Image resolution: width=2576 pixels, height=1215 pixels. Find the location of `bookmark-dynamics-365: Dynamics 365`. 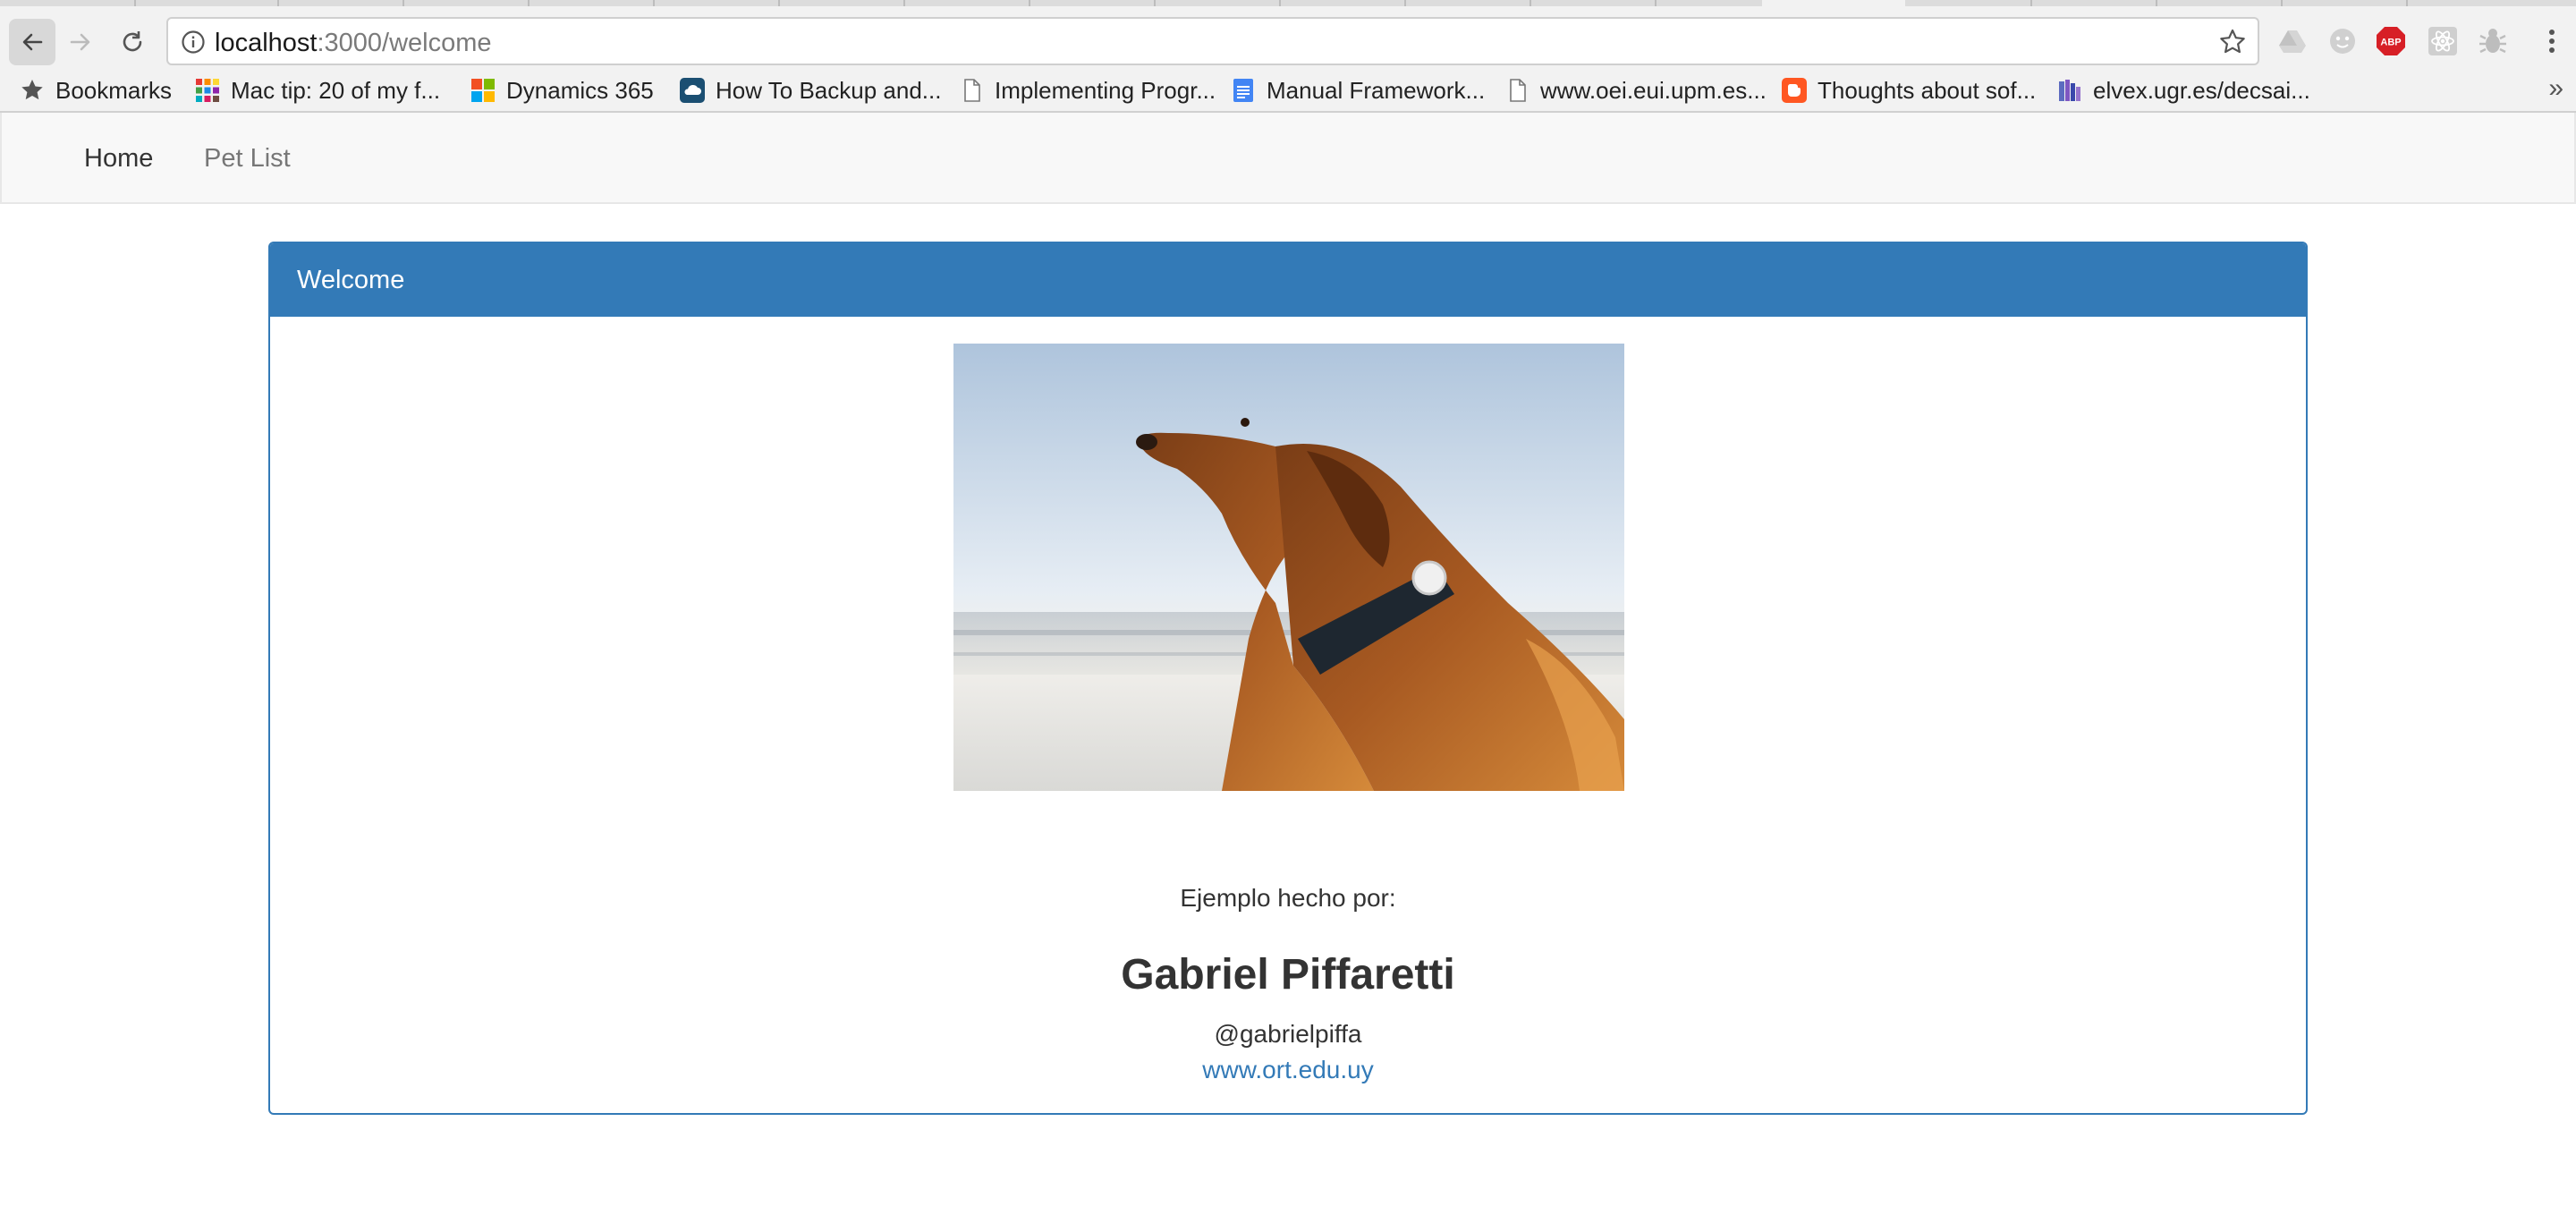

bookmark-dynamics-365: Dynamics 365 is located at coordinates (562, 91).